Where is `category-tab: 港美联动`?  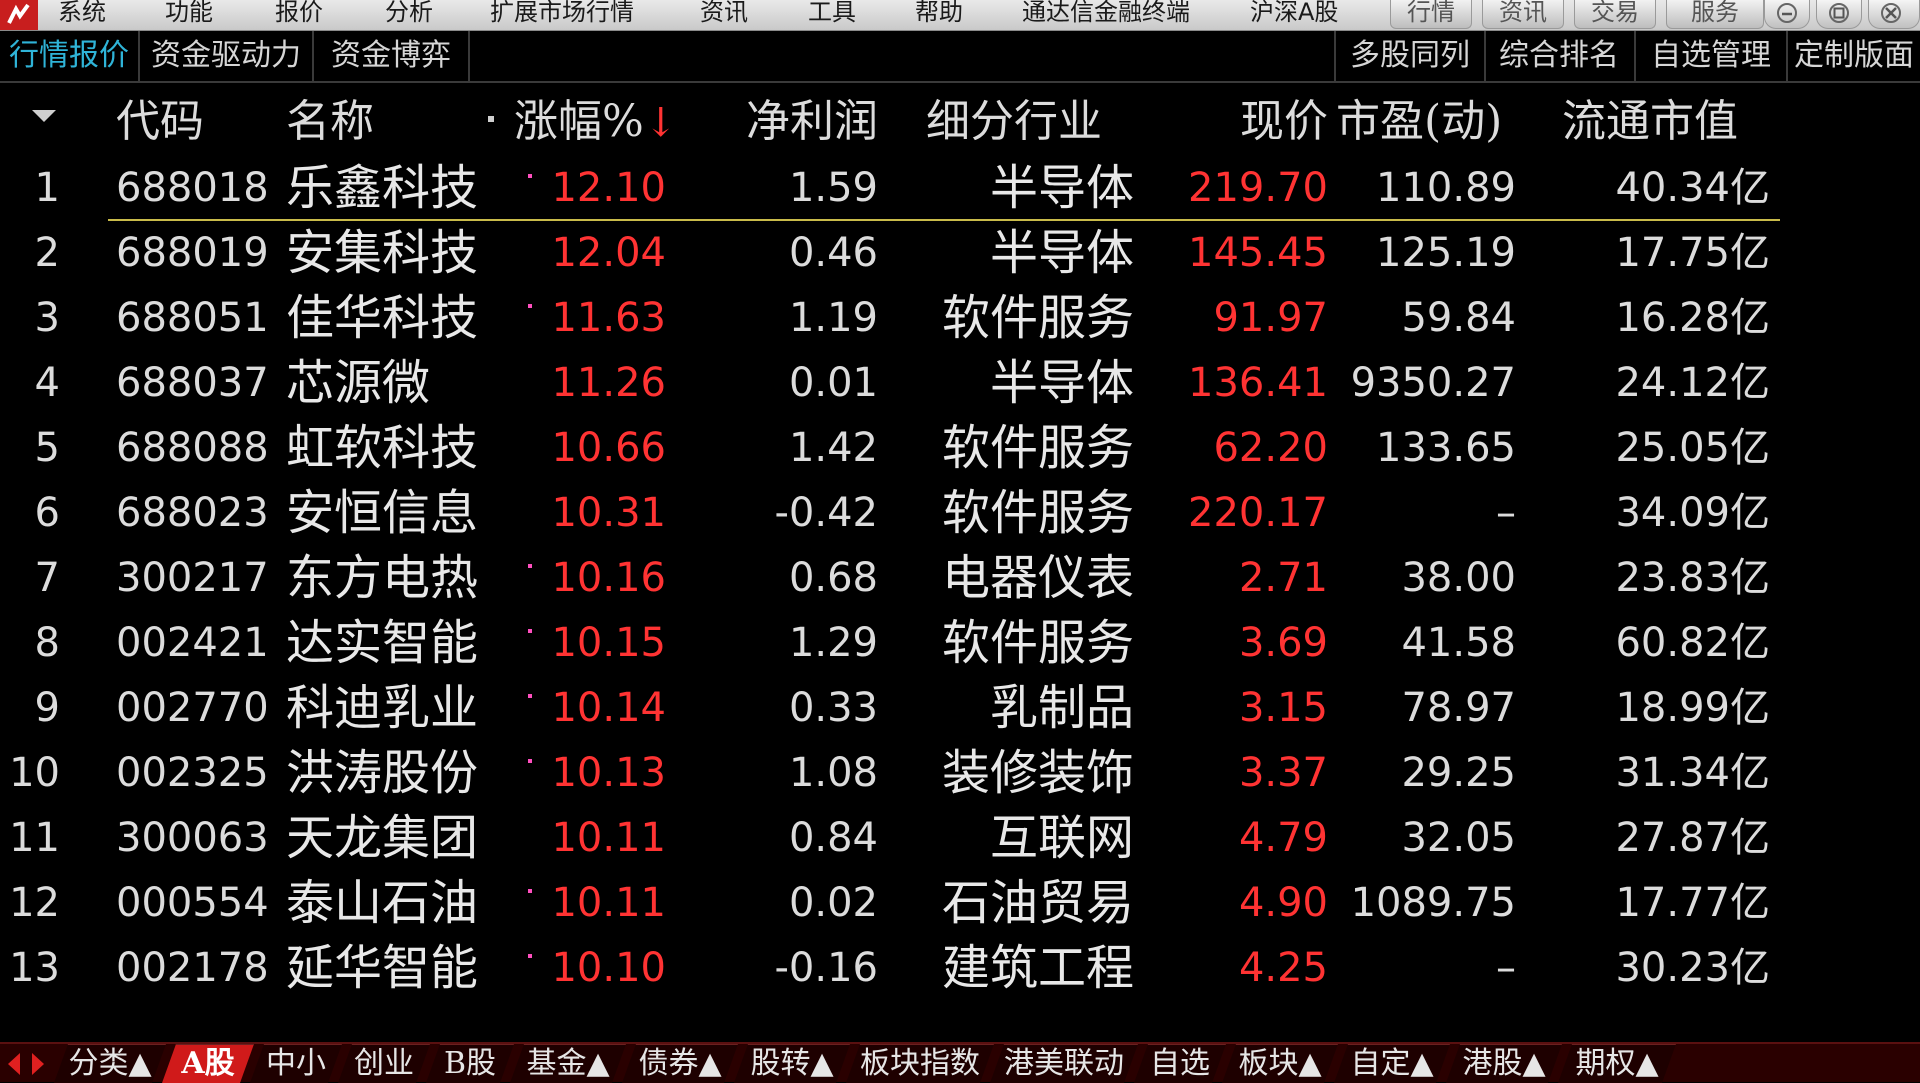 category-tab: 港美联动 is located at coordinates (1064, 1063).